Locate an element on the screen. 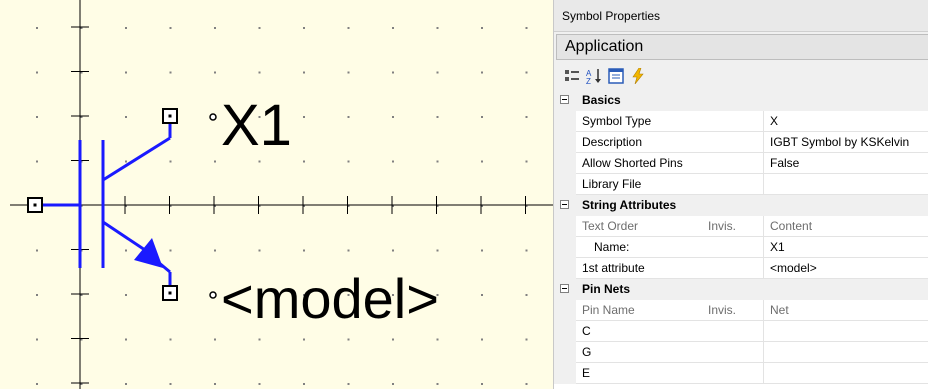 The image size is (928, 389). property-pages-button is located at coordinates (616, 76).